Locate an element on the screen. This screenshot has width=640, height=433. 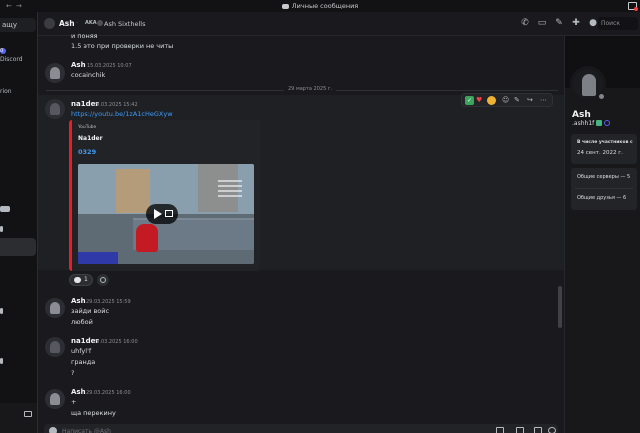
reaction-count: 1 is located at coordinates (86, 279).